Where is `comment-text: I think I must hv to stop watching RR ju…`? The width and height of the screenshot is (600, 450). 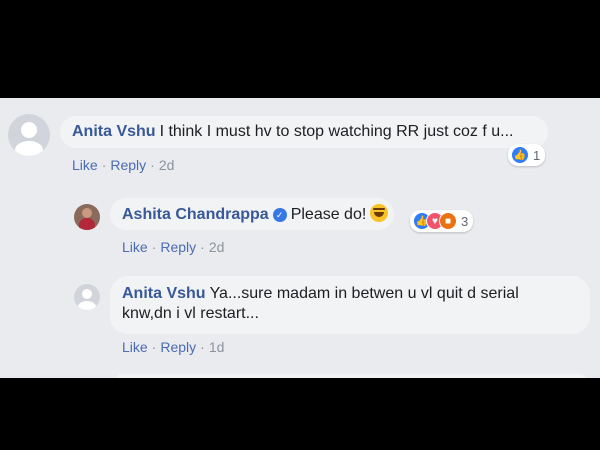
comment-text: I think I must hv to stop watching RR ju… is located at coordinates (336, 131).